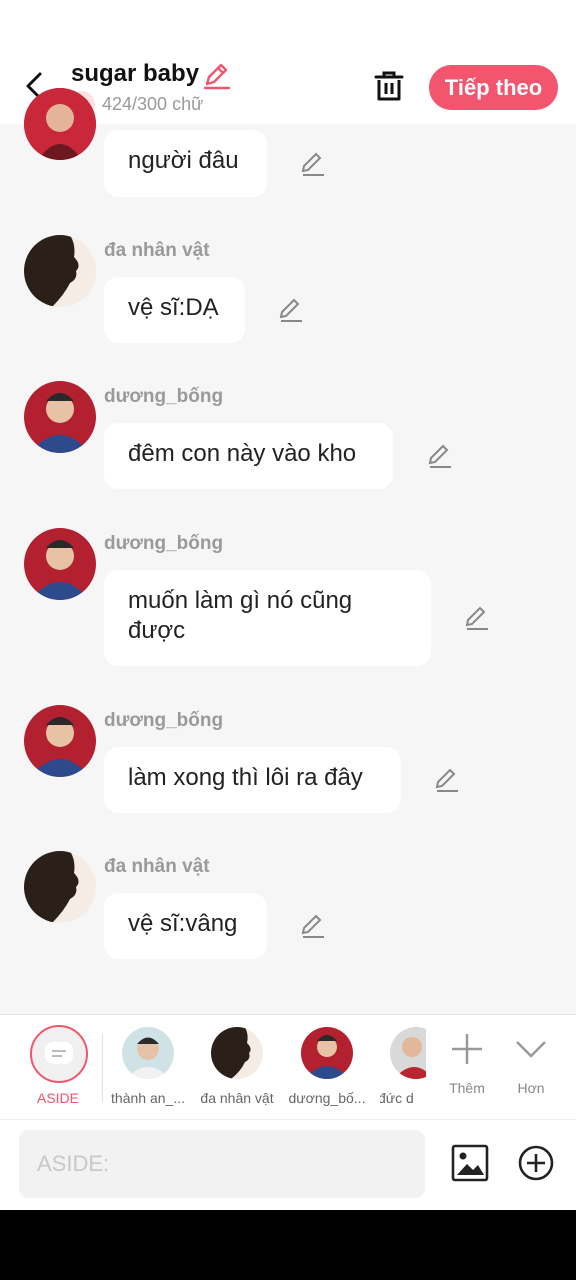 The height and width of the screenshot is (1280, 576). Describe the element at coordinates (252, 780) in the screenshot. I see `message-bubble: làm xong thì lôi ra đây` at that location.